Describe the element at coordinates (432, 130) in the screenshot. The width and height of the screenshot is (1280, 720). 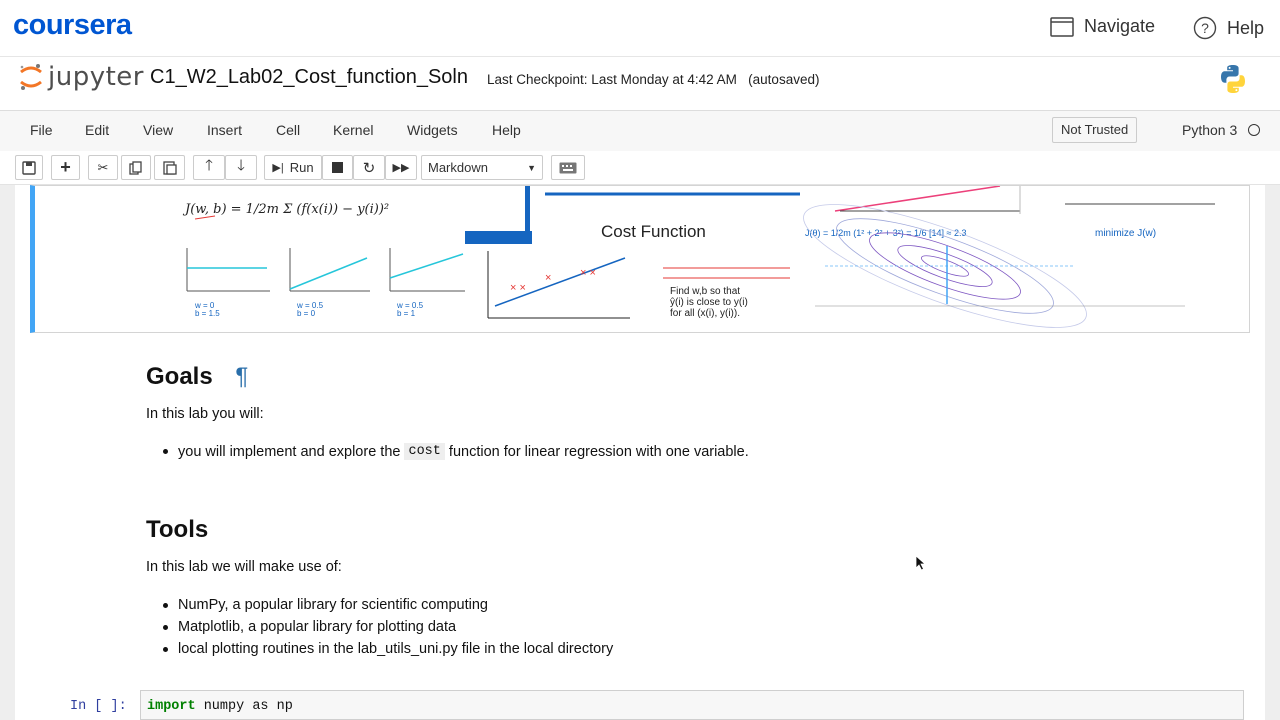
I see `menu-widgets: Widgets` at that location.